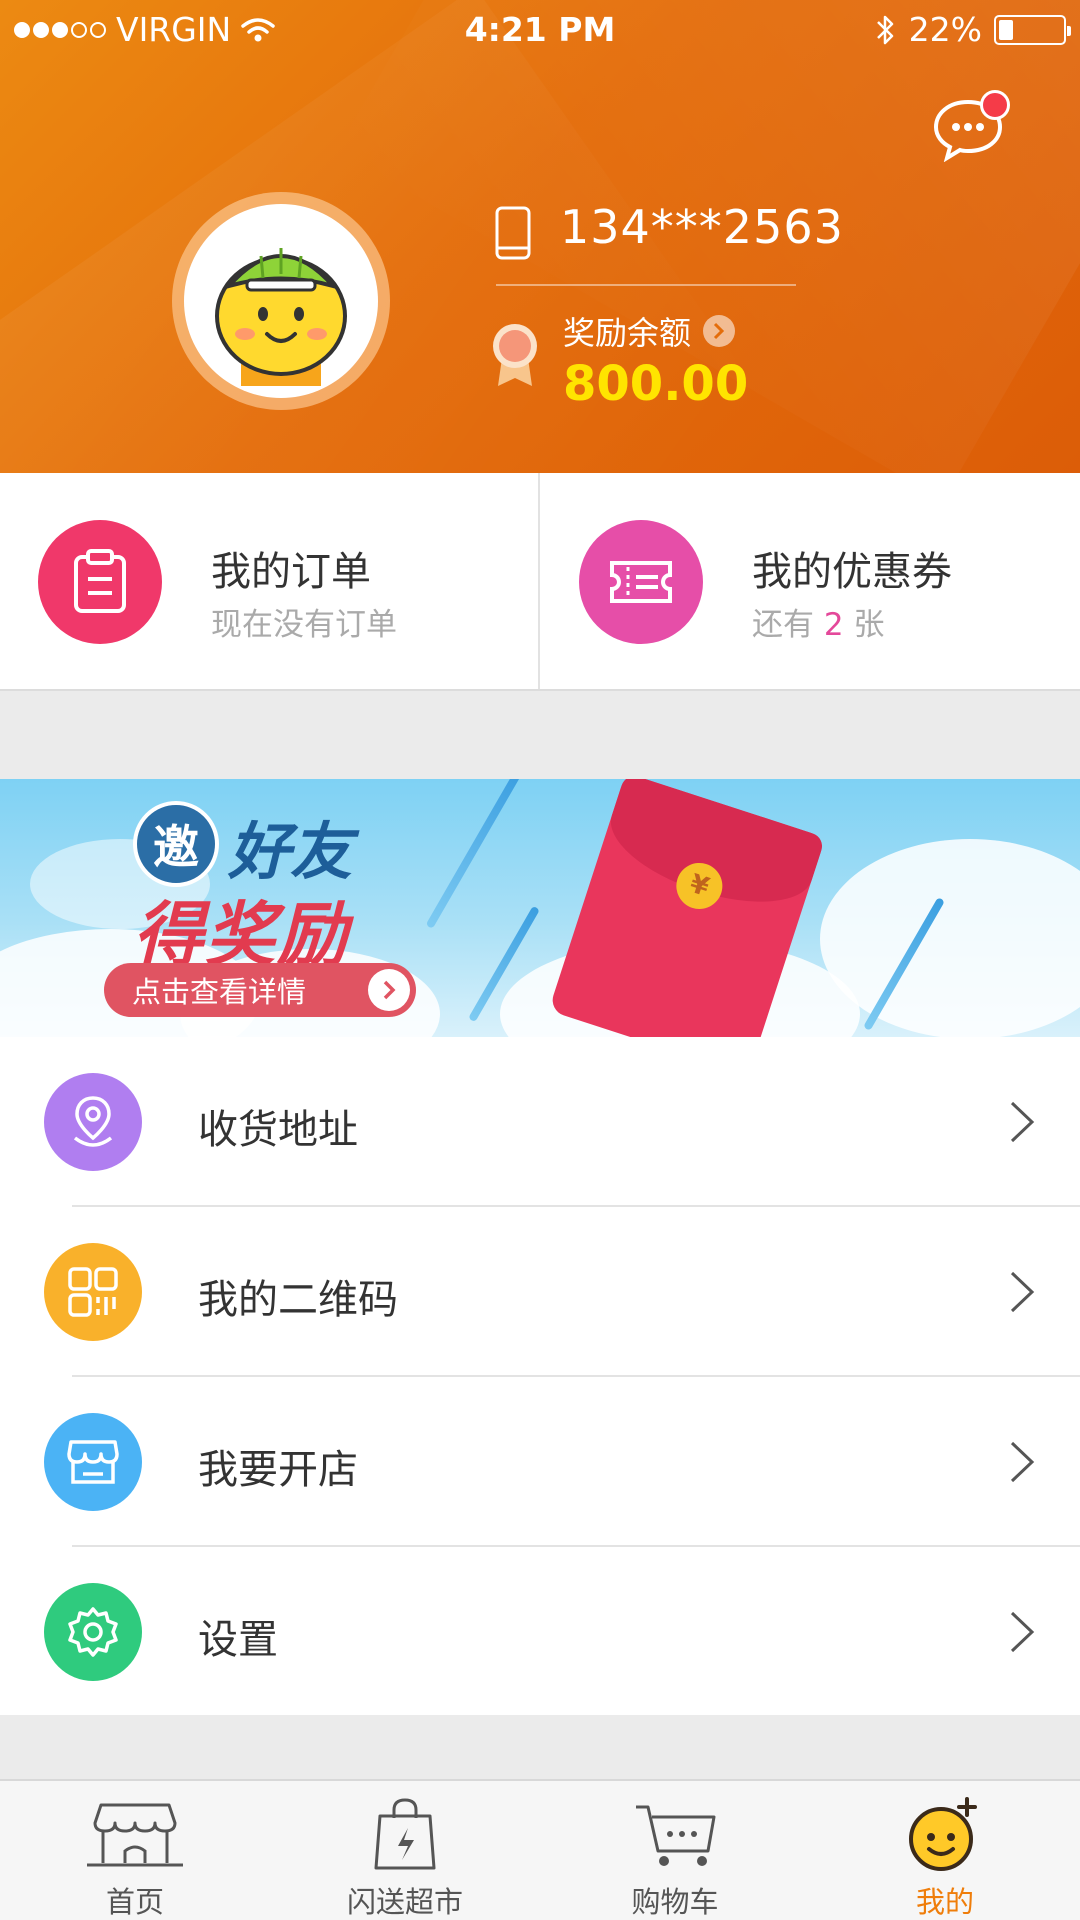  I want to click on my-coupons-card: 我的优惠券 还有 2 张, so click(810, 581).